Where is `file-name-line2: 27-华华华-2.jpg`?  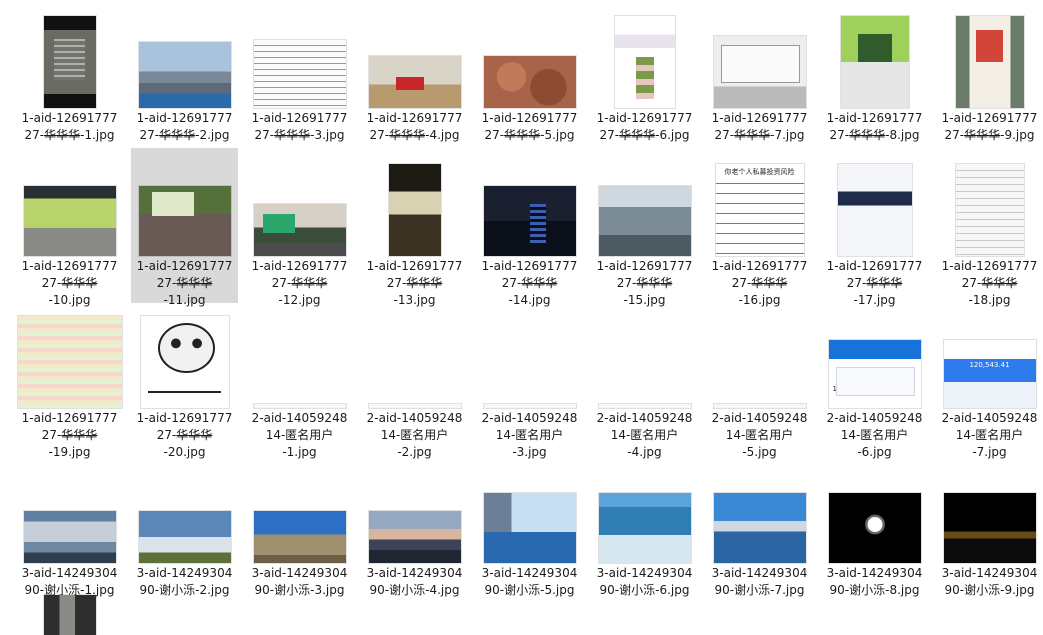 file-name-line2: 27-华华华-2.jpg is located at coordinates (184, 135).